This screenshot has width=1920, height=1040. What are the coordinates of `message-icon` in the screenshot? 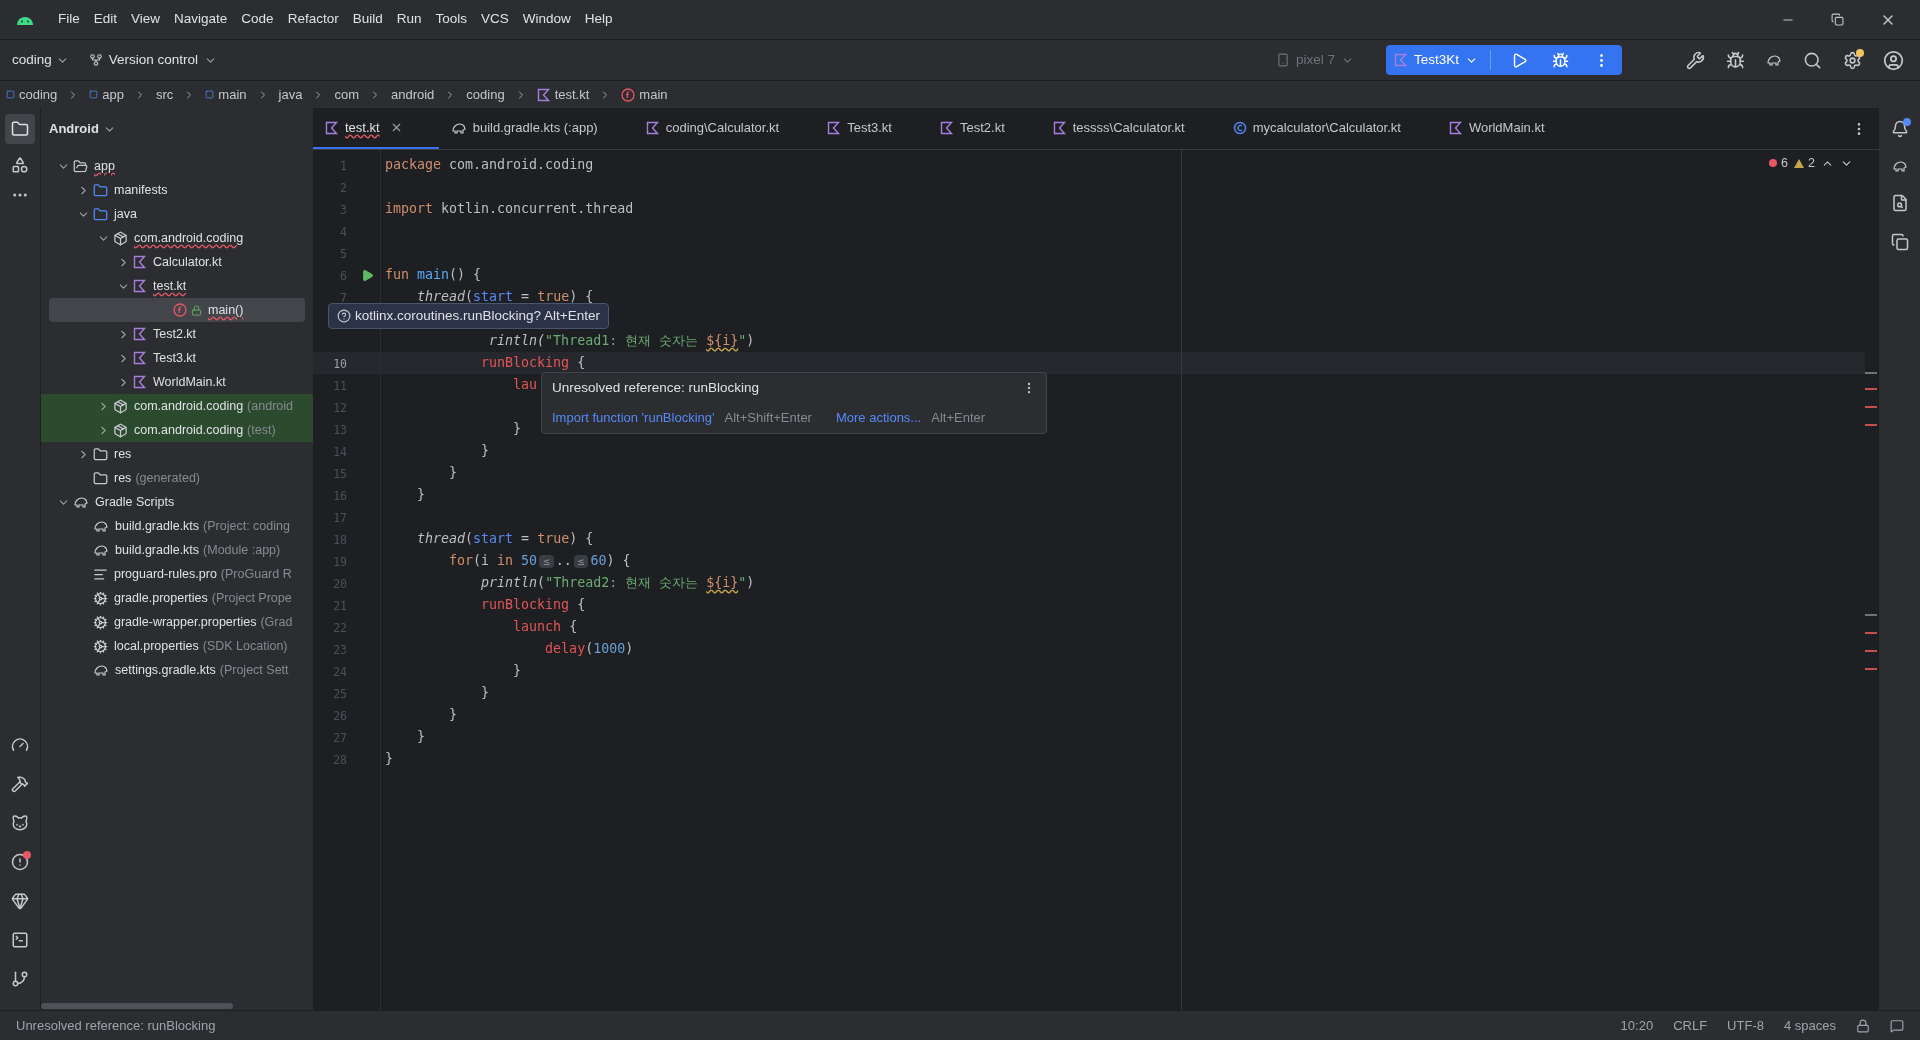 It's located at (1897, 1025).